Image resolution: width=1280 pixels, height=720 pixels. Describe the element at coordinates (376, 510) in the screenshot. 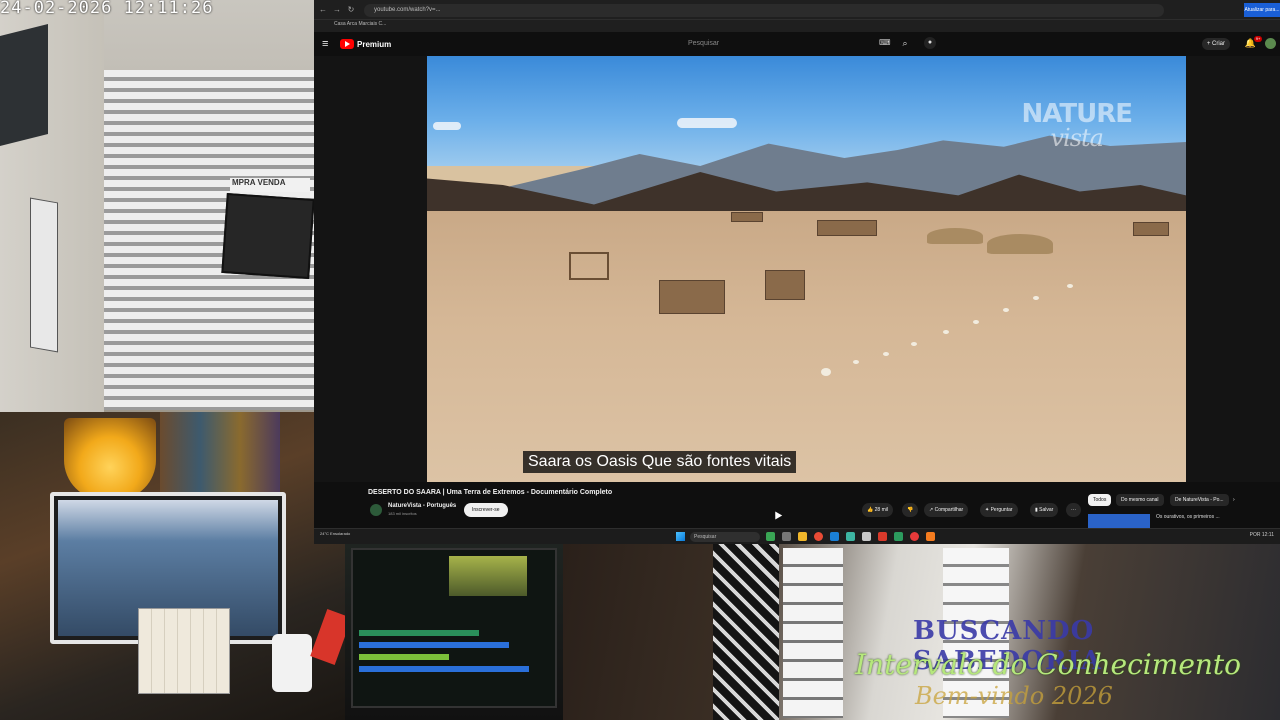

I see `channel-avatar` at that location.